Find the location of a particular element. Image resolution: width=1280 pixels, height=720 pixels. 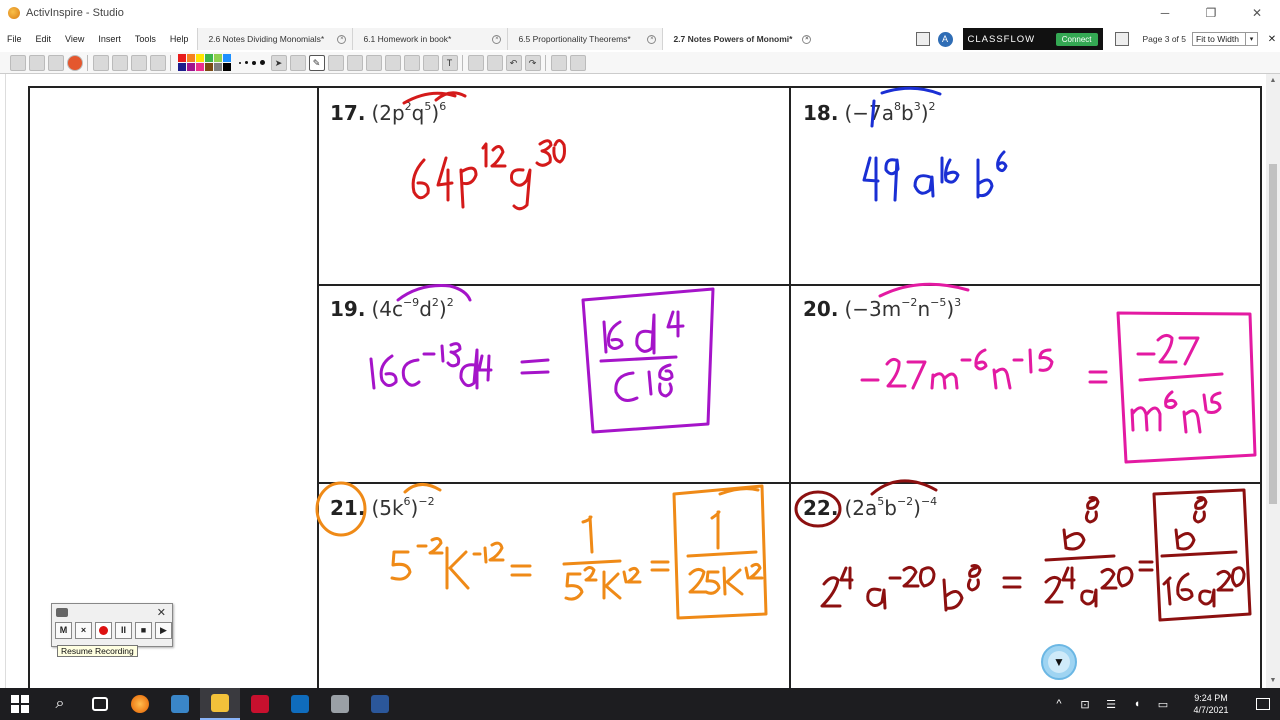

recorder-menu-button: M is located at coordinates (63, 630).